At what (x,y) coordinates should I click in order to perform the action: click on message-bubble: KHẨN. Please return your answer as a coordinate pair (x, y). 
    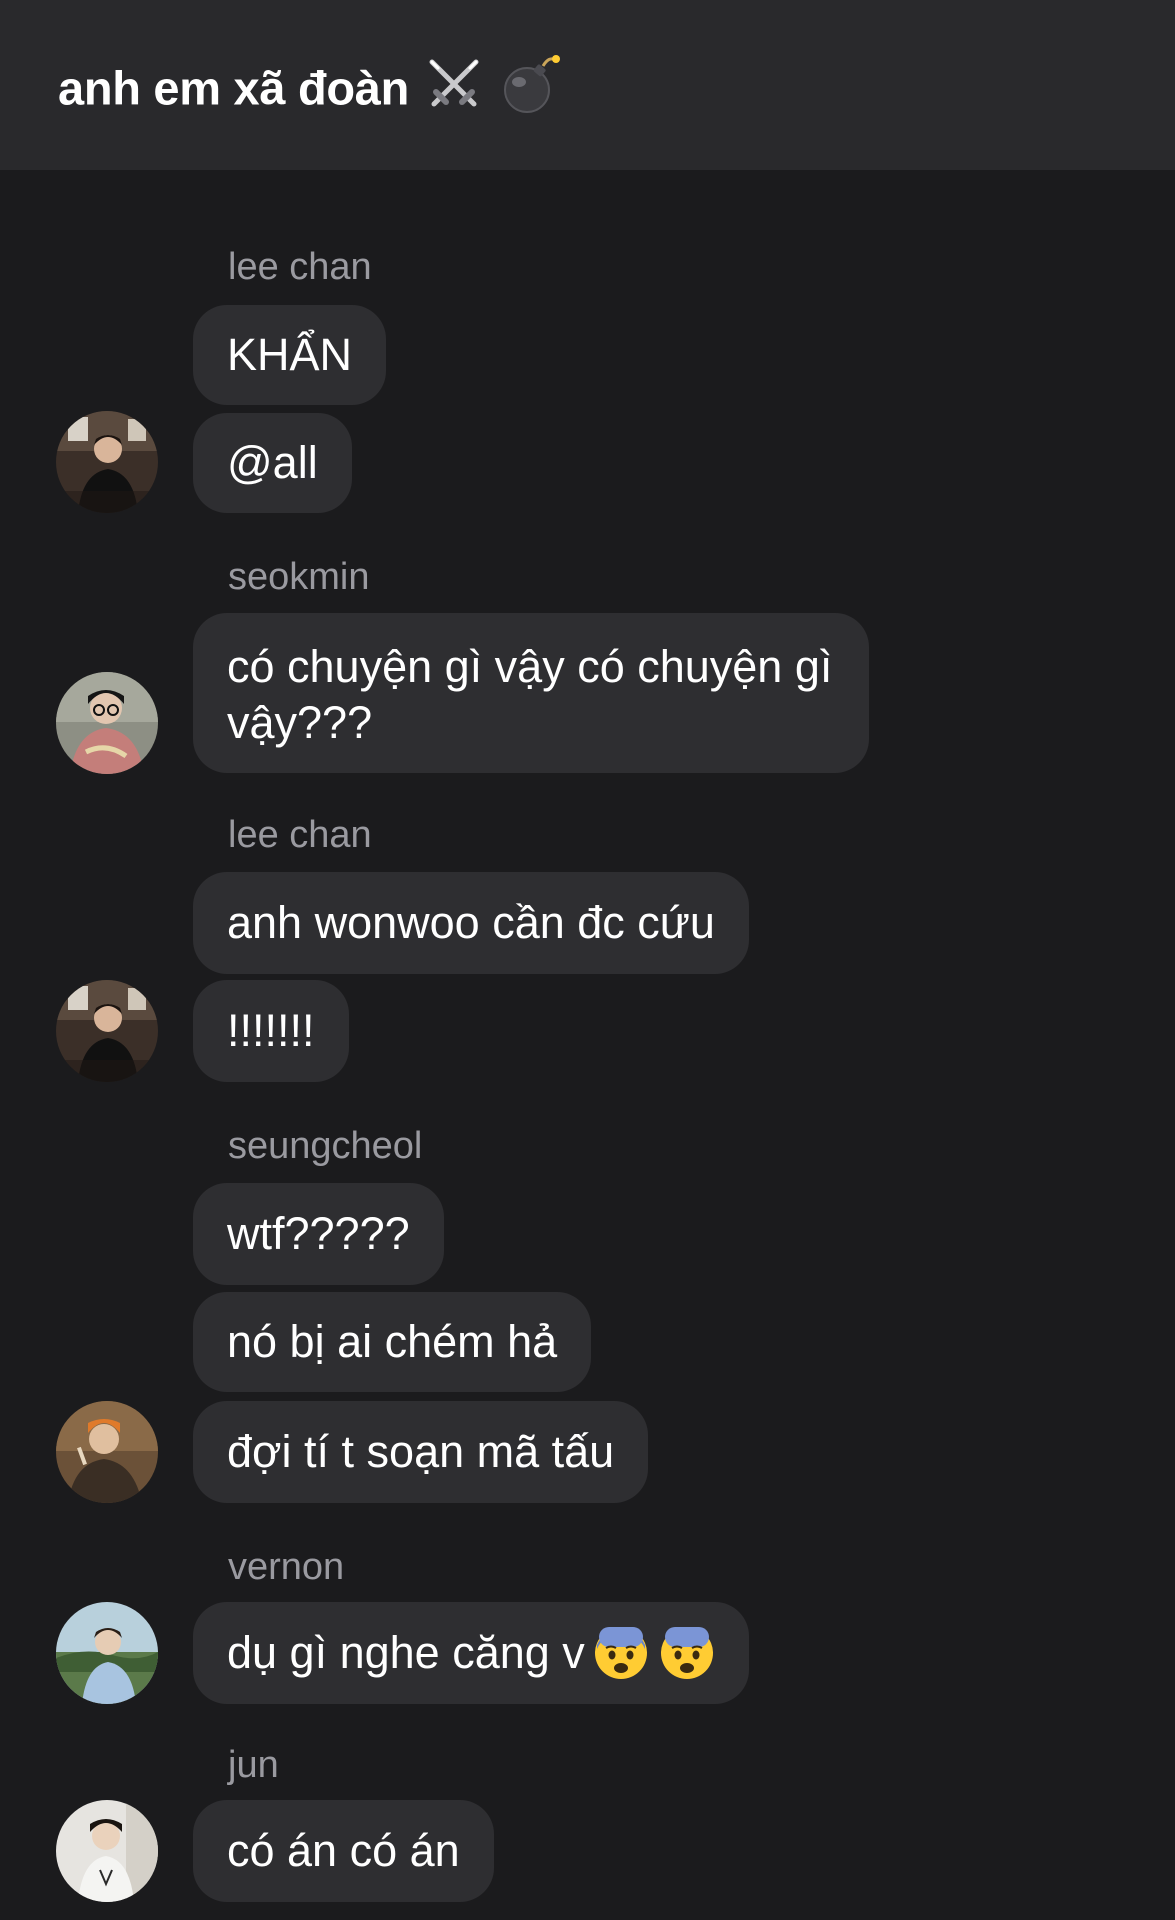
    Looking at the image, I should click on (290, 355).